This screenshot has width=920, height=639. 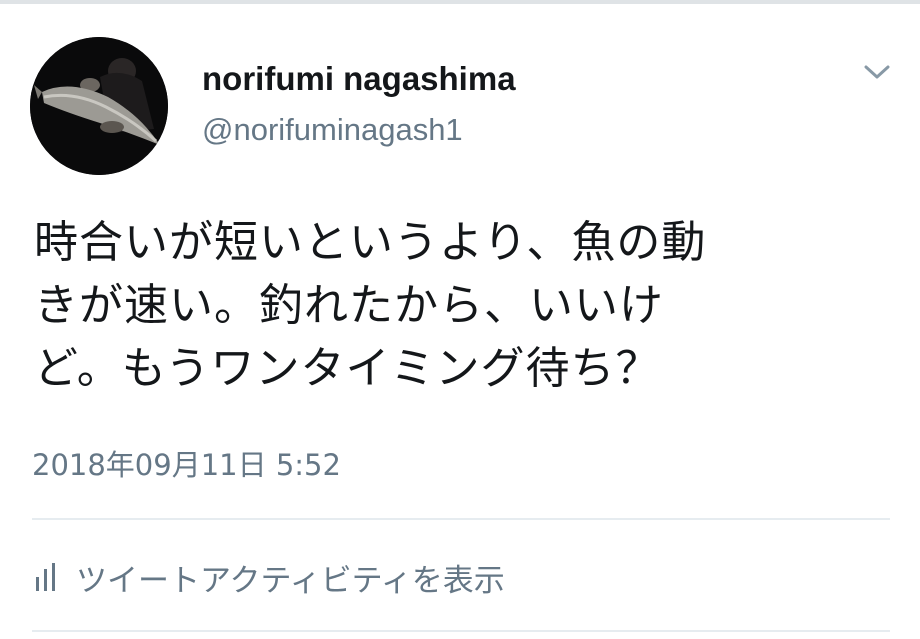 I want to click on fishing-photo-avatar-icon, so click(x=99, y=106).